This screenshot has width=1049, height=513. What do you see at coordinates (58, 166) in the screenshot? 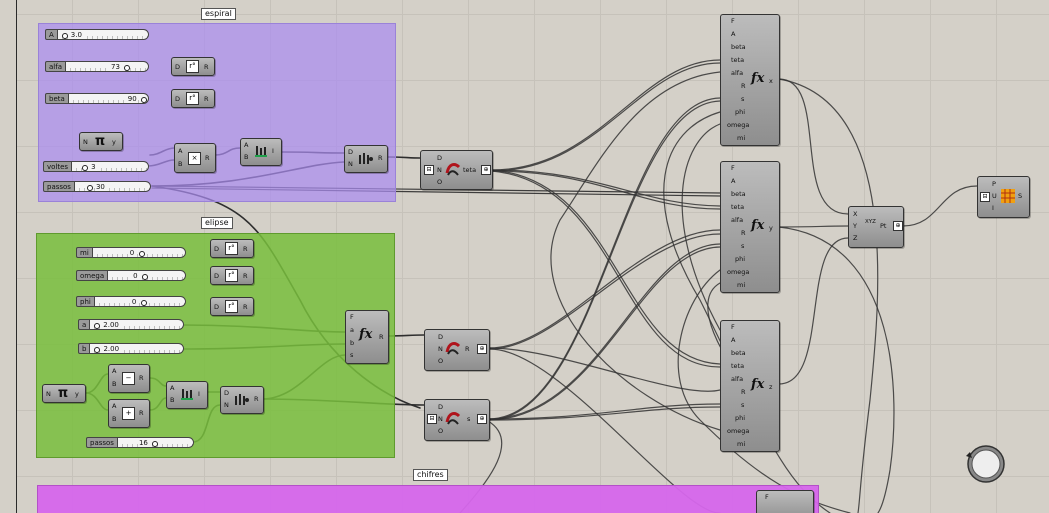
I see `slider-label: voltes` at bounding box center [58, 166].